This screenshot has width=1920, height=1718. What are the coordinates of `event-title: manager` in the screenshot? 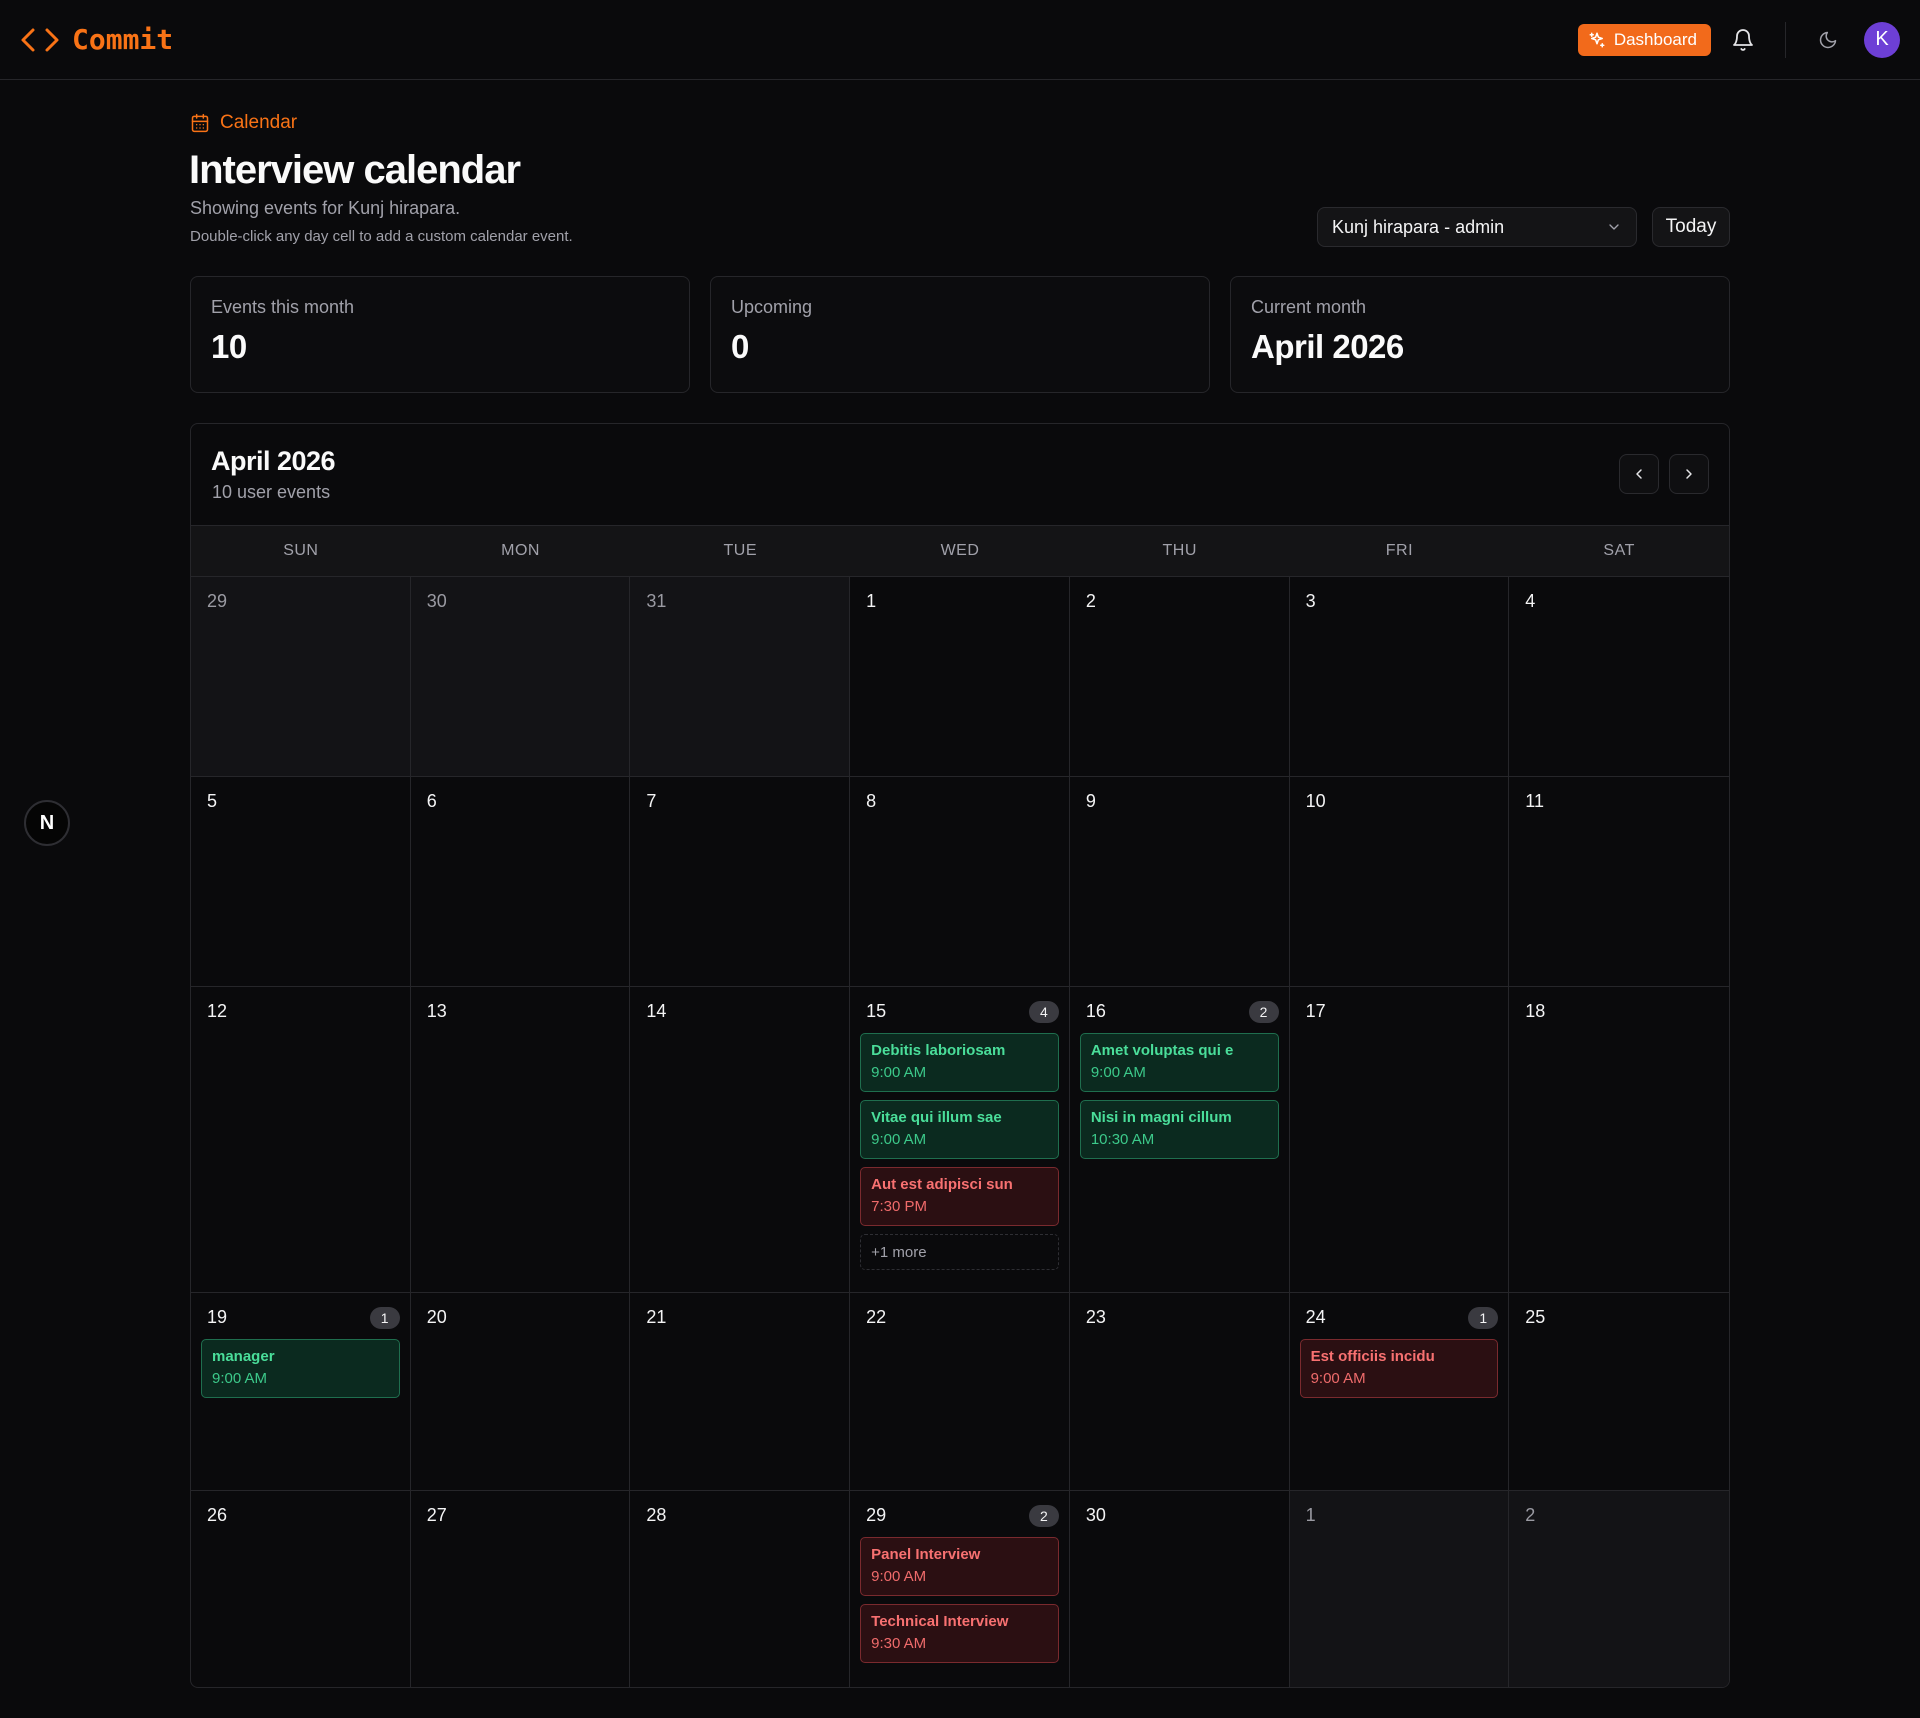 It's located at (243, 1356).